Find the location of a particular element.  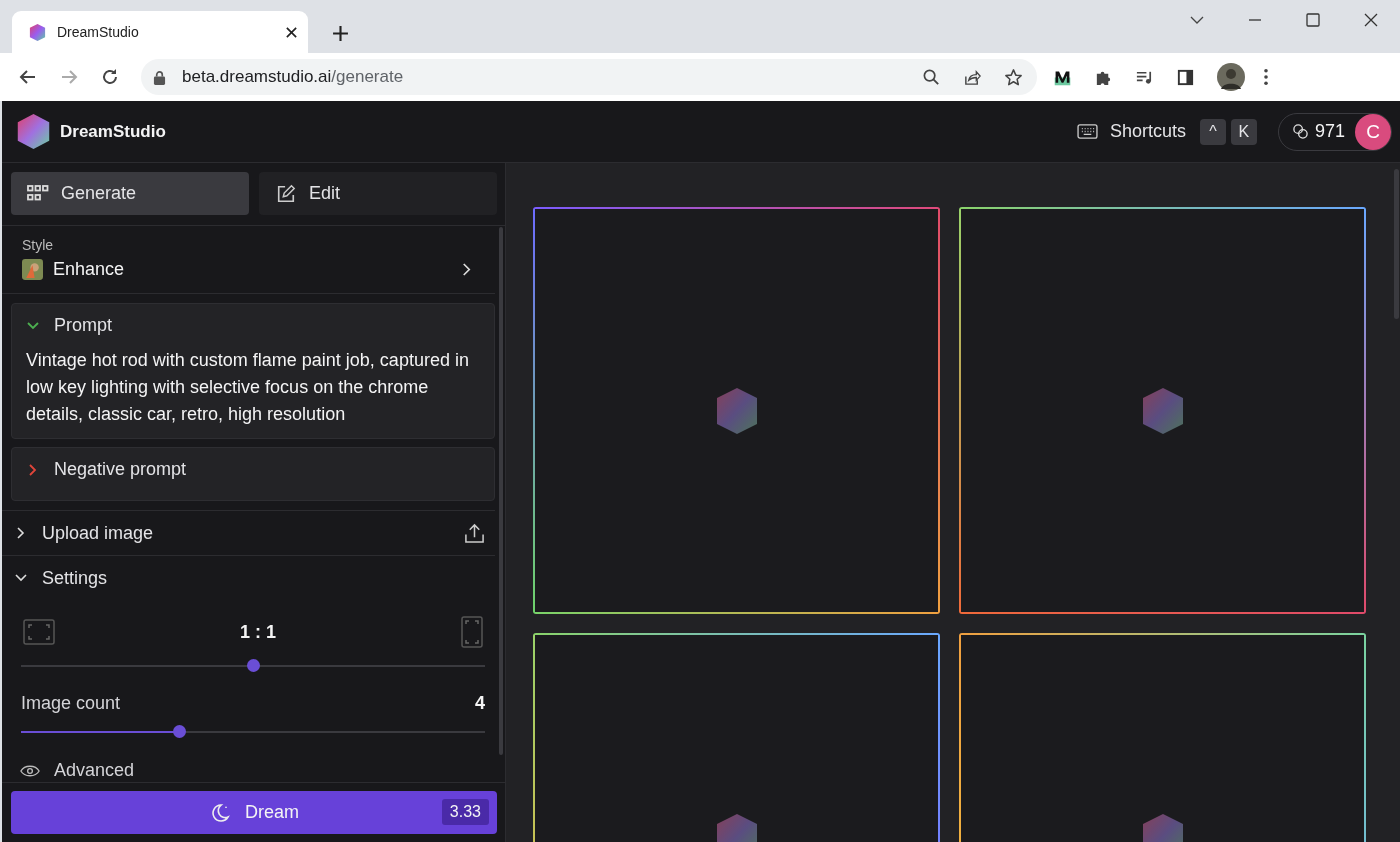

style-thumbnail-icon is located at coordinates (32, 269).